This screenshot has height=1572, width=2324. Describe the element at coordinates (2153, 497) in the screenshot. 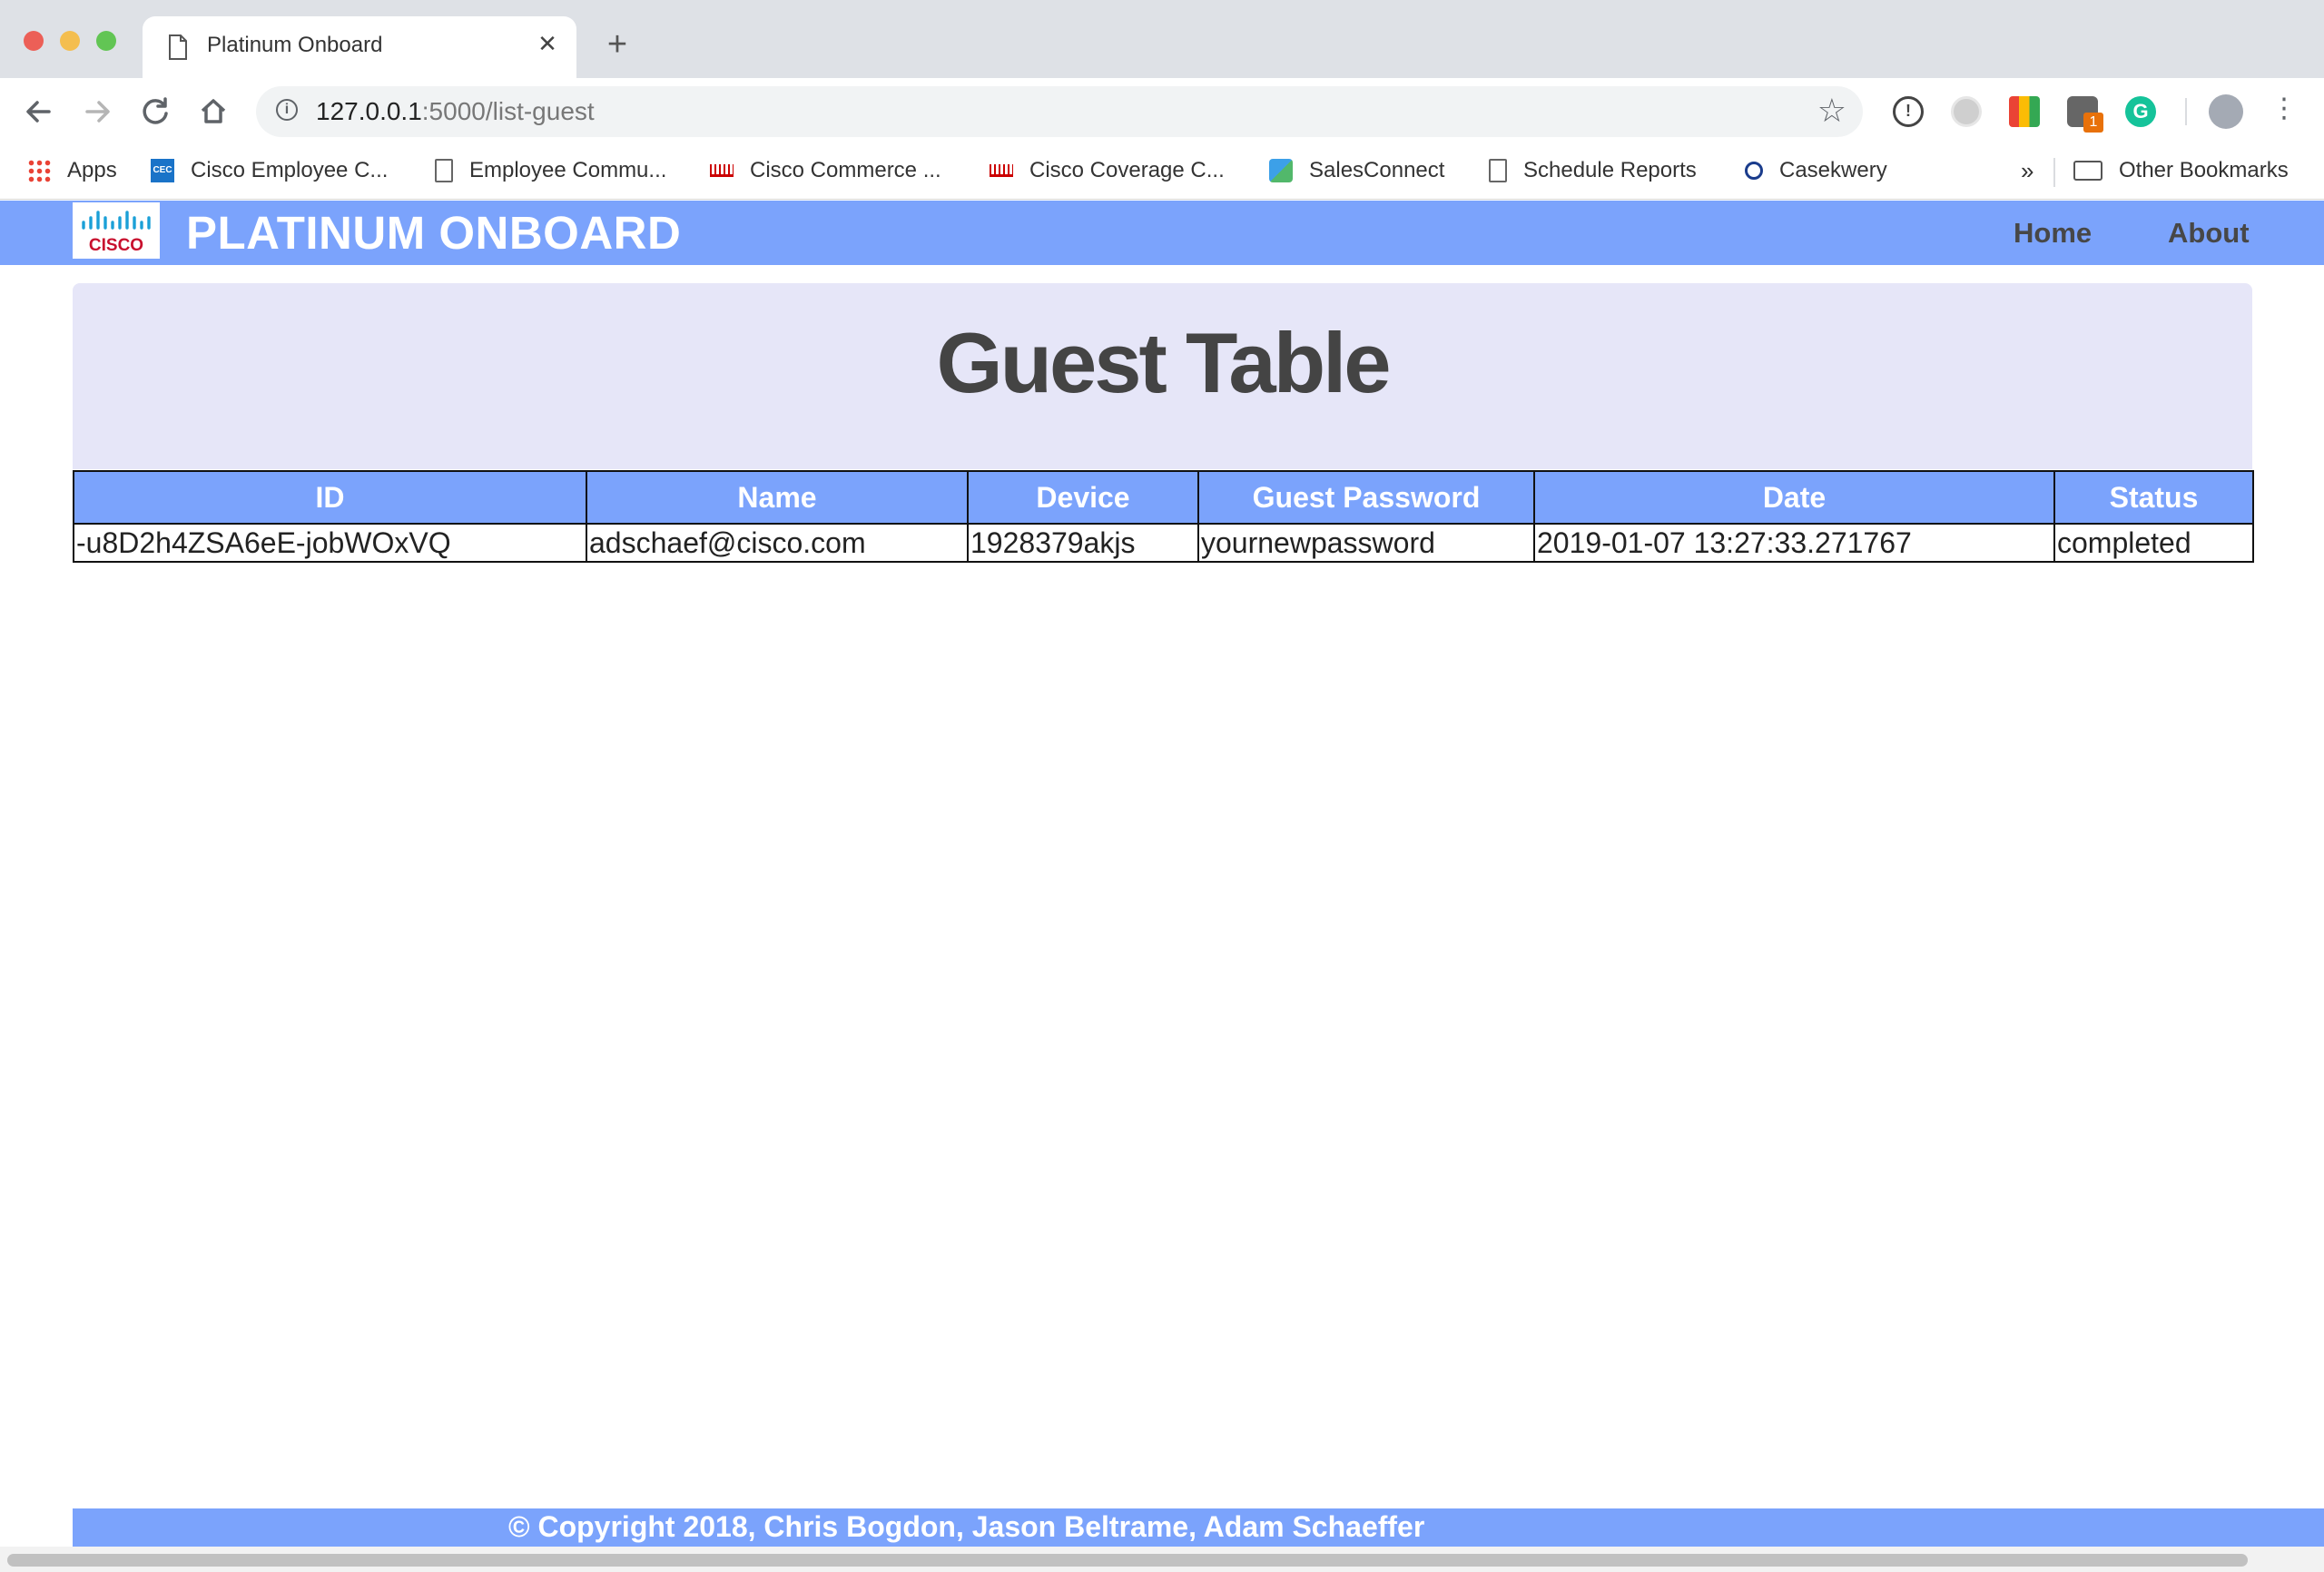

I see `column-header-status: Status` at that location.